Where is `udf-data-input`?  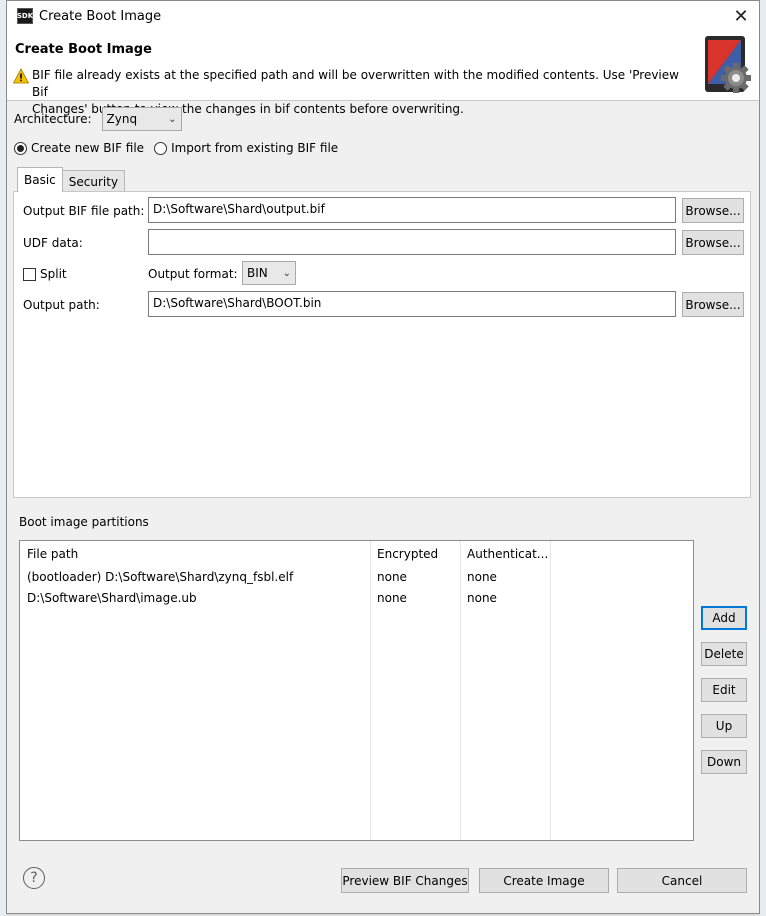
udf-data-input is located at coordinates (412, 242).